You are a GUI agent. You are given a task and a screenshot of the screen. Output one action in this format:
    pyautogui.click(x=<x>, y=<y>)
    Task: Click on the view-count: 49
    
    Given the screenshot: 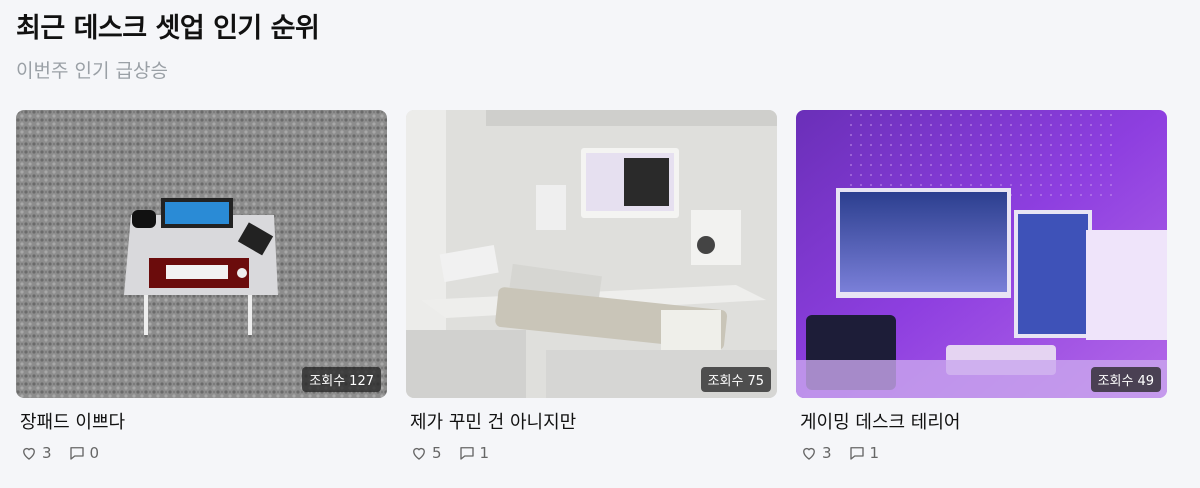 What is the action you would take?
    pyautogui.click(x=1145, y=381)
    